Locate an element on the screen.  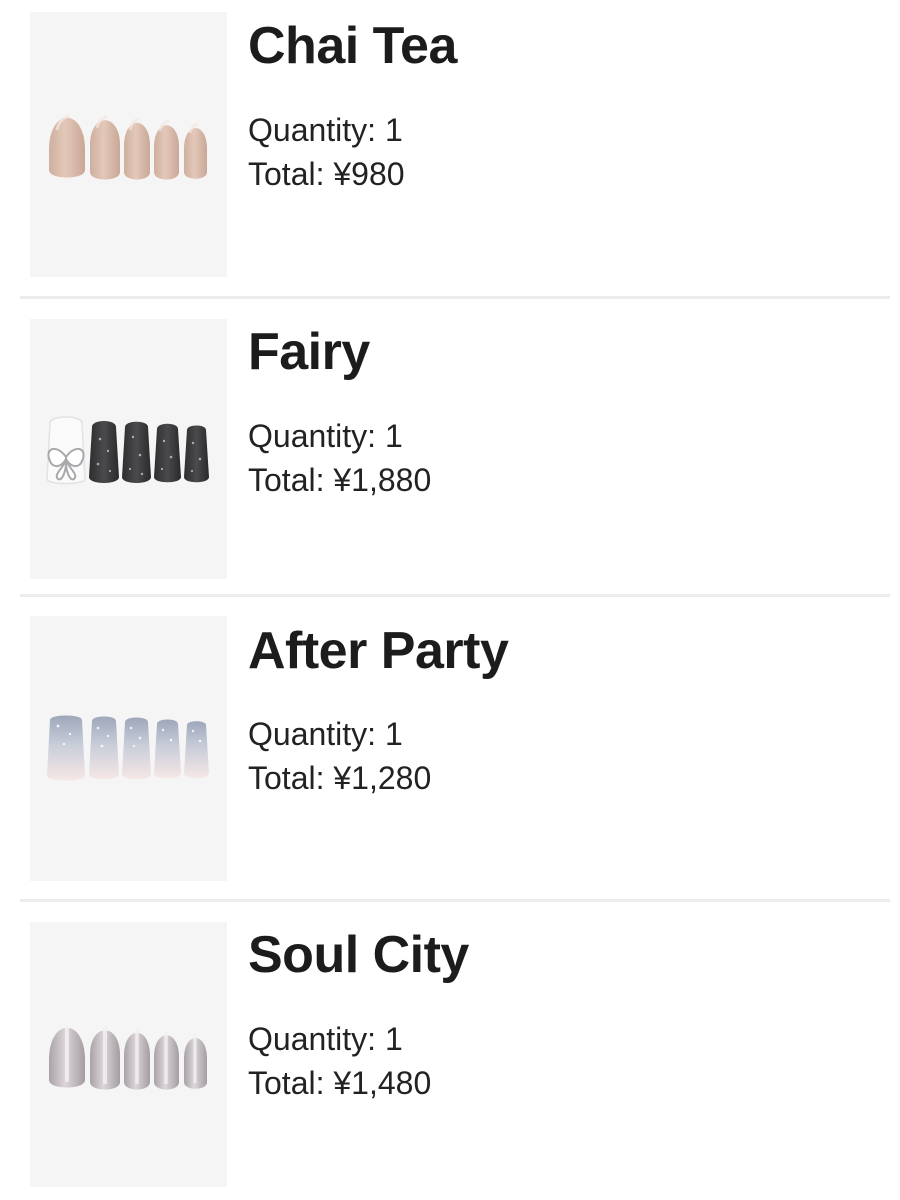
nail-set-nude-oval-icon is located at coordinates (128, 147).